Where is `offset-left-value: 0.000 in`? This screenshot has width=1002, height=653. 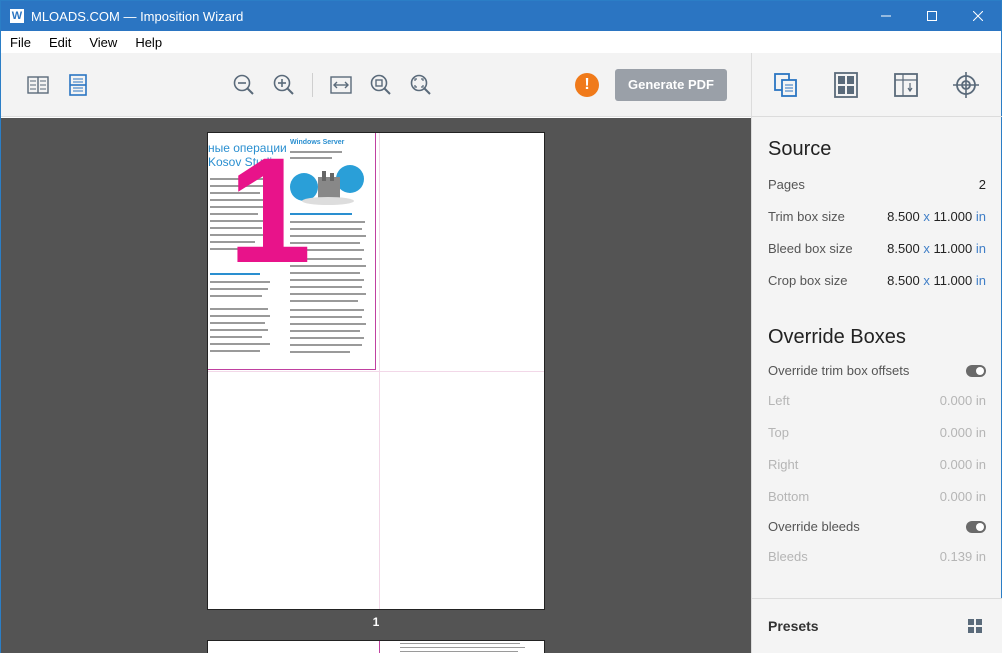
offset-left-value: 0.000 in is located at coordinates (963, 400).